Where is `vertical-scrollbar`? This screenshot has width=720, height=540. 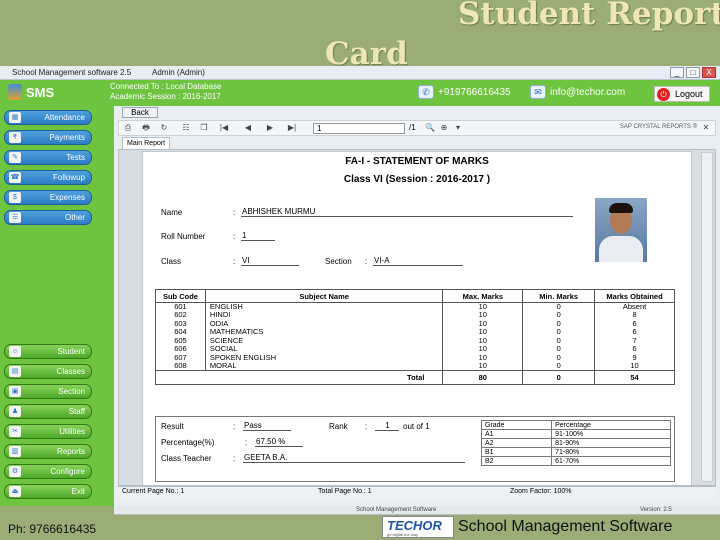
vertical-scrollbar is located at coordinates (707, 317).